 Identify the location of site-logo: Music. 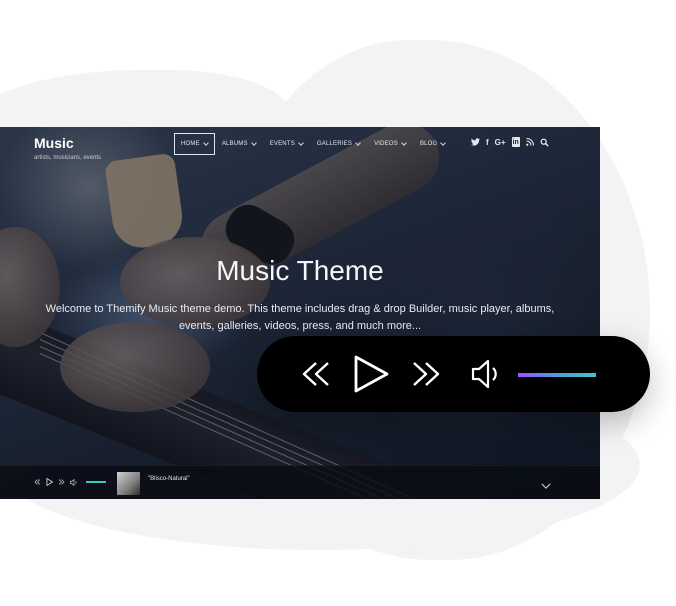
(54, 143).